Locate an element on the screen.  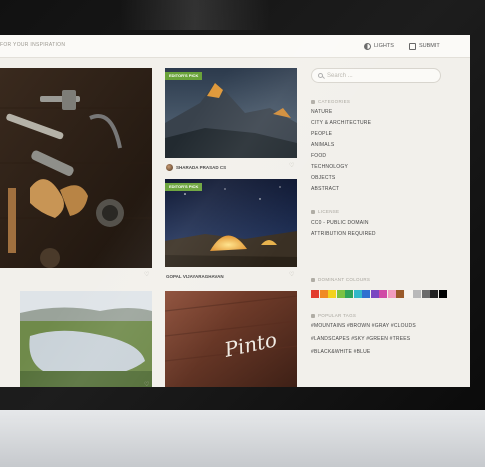
tag: #SKY is located at coordinates (358, 339).